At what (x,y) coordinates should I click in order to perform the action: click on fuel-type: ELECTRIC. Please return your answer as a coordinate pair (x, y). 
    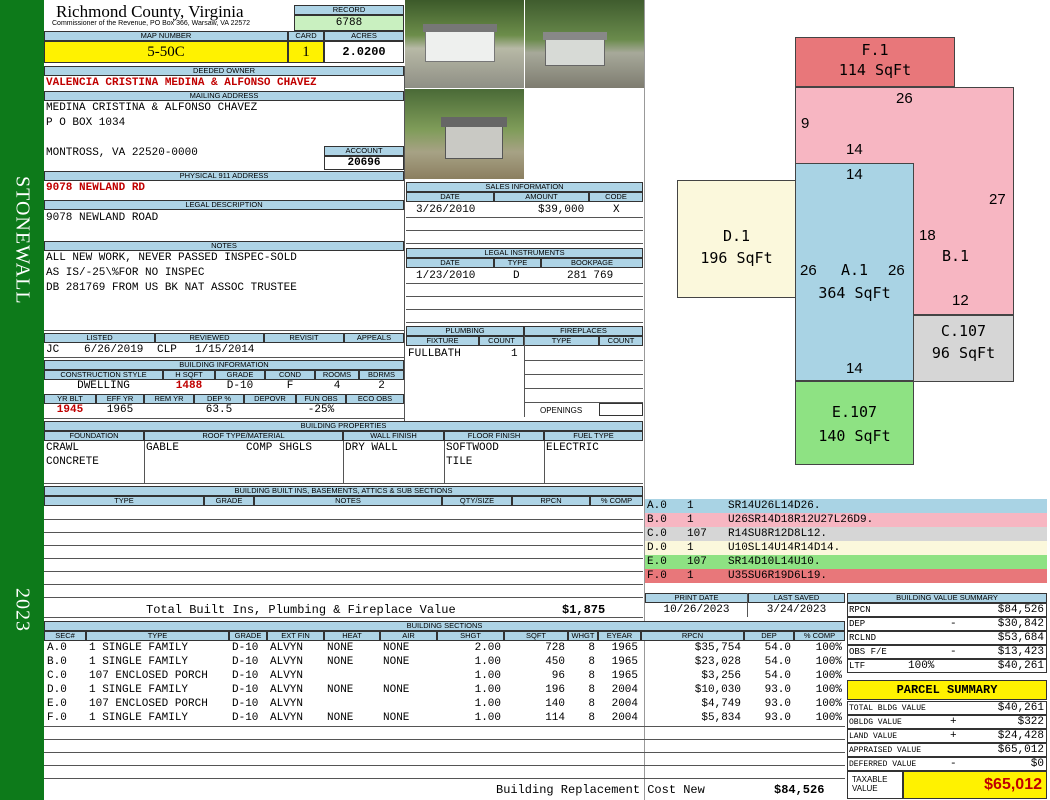
    Looking at the image, I should click on (572, 448).